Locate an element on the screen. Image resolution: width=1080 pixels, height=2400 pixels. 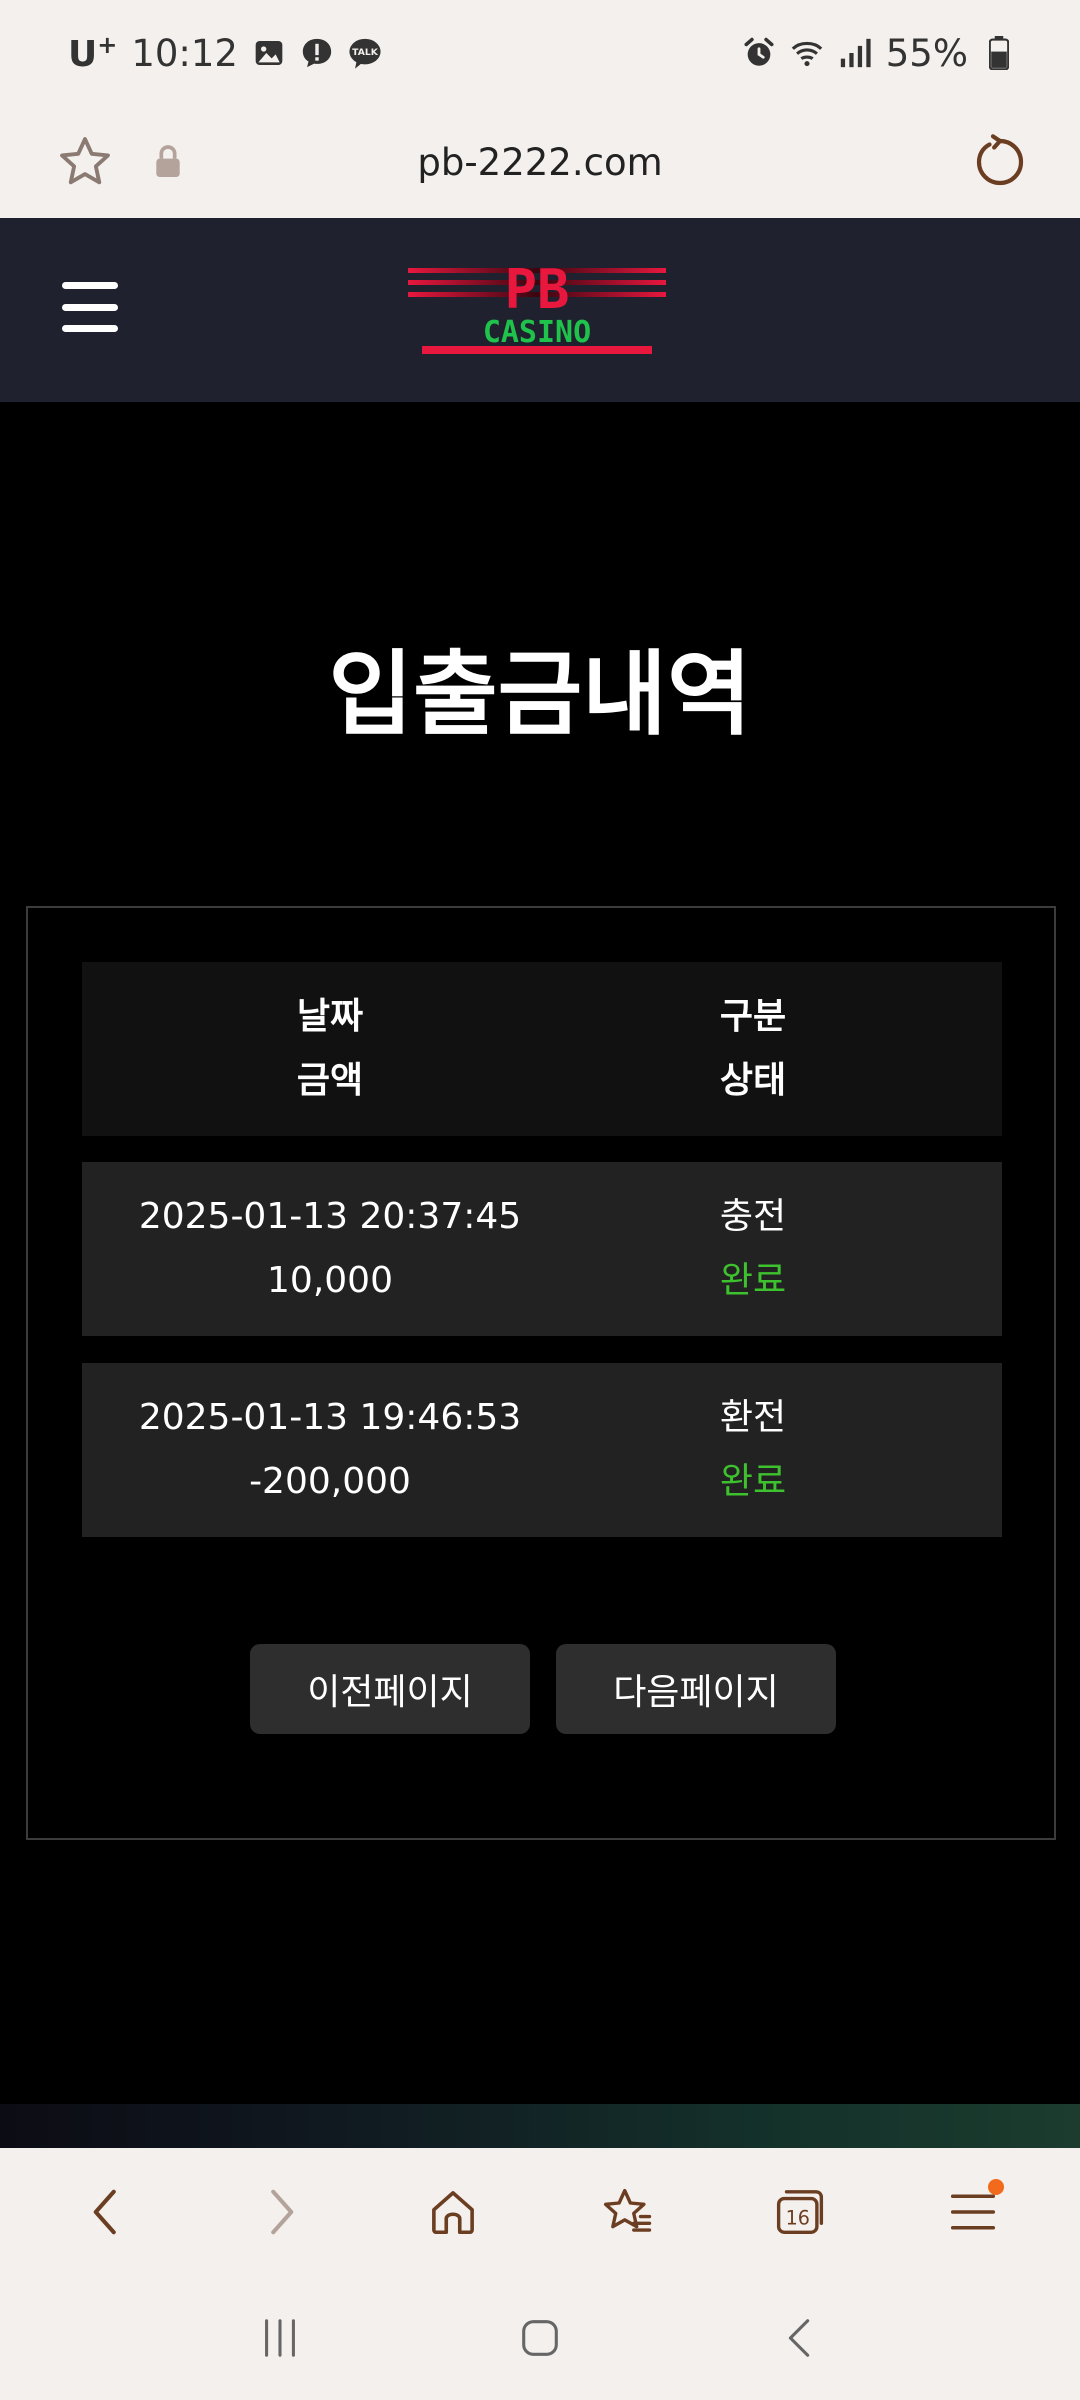
bookmarks-button is located at coordinates (627, 2212).